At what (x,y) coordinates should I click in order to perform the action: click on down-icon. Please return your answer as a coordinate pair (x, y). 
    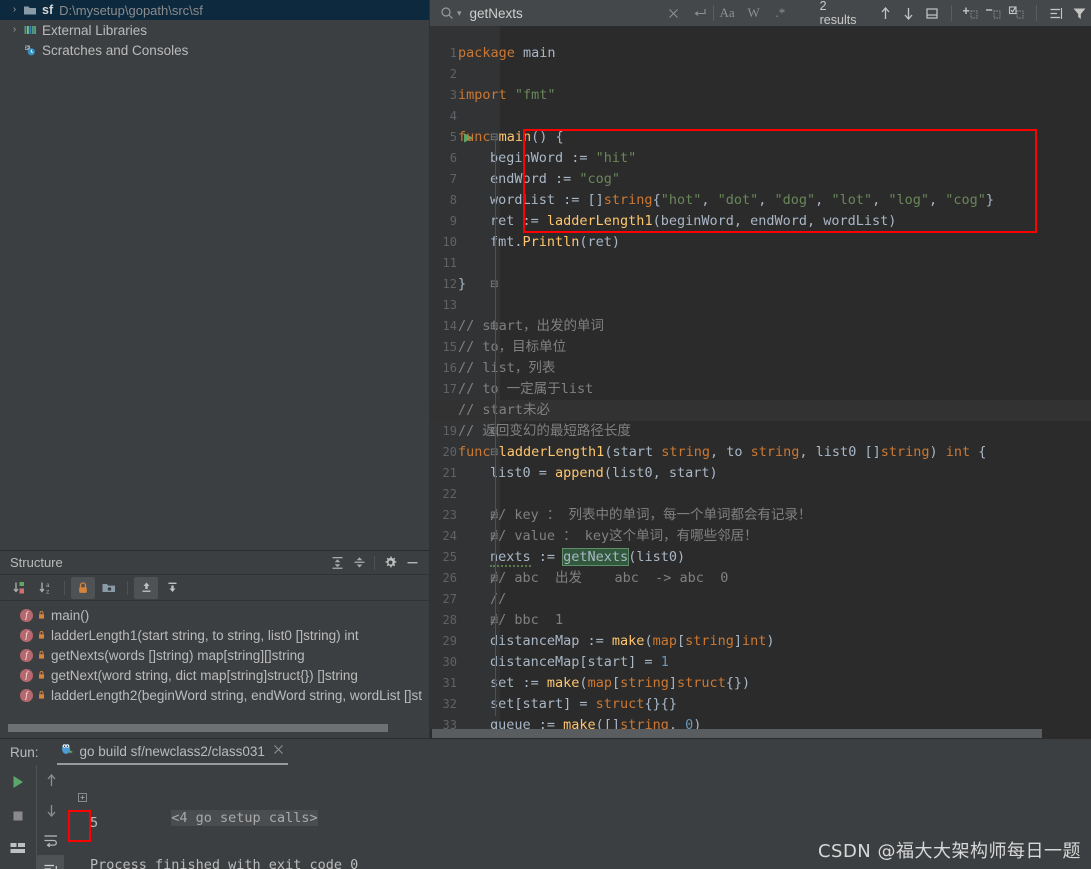
    Looking at the image, I should click on (51, 810).